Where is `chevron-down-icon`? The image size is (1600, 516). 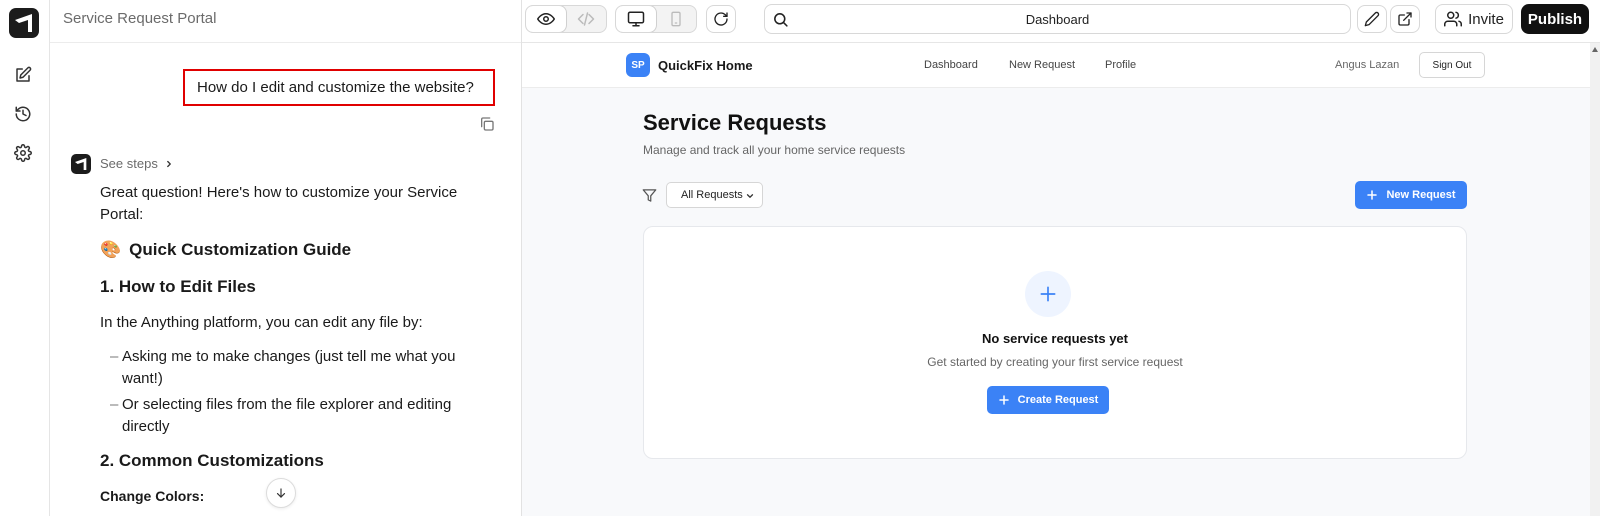 chevron-down-icon is located at coordinates (750, 197).